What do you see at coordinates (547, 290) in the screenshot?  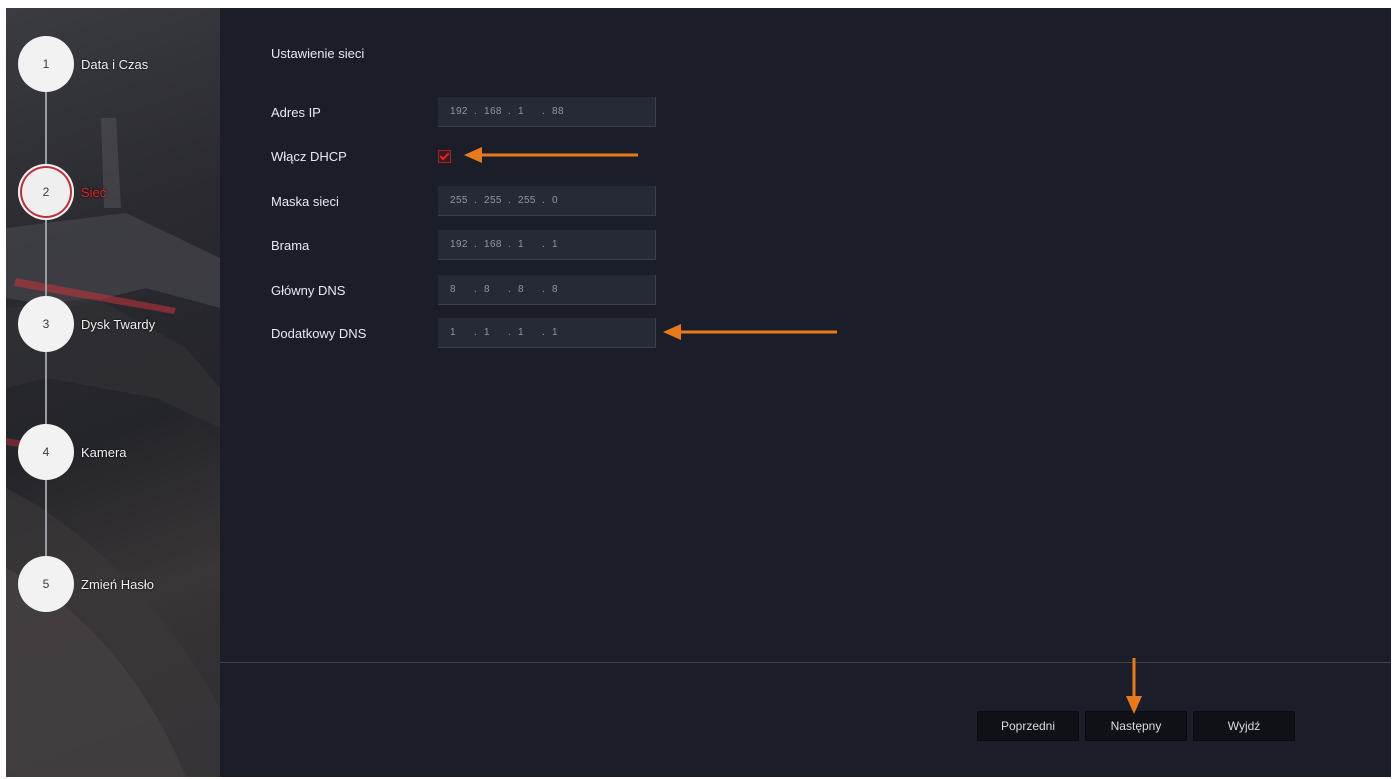 I see `primary-dns-input: 8. 8. 8. 8` at bounding box center [547, 290].